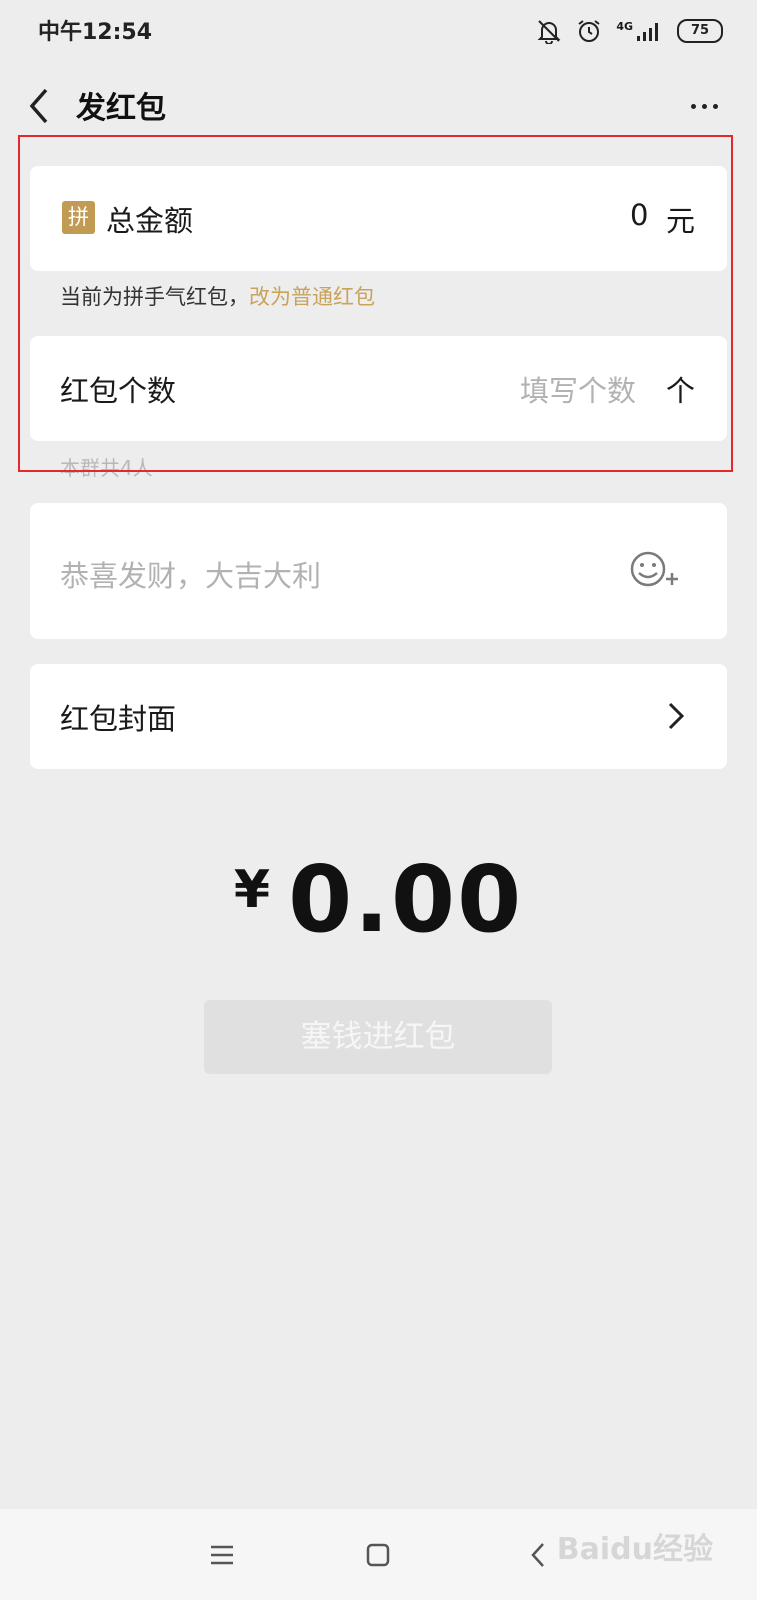 The width and height of the screenshot is (757, 1600). Describe the element at coordinates (647, 32) in the screenshot. I see `signal-icon` at that location.